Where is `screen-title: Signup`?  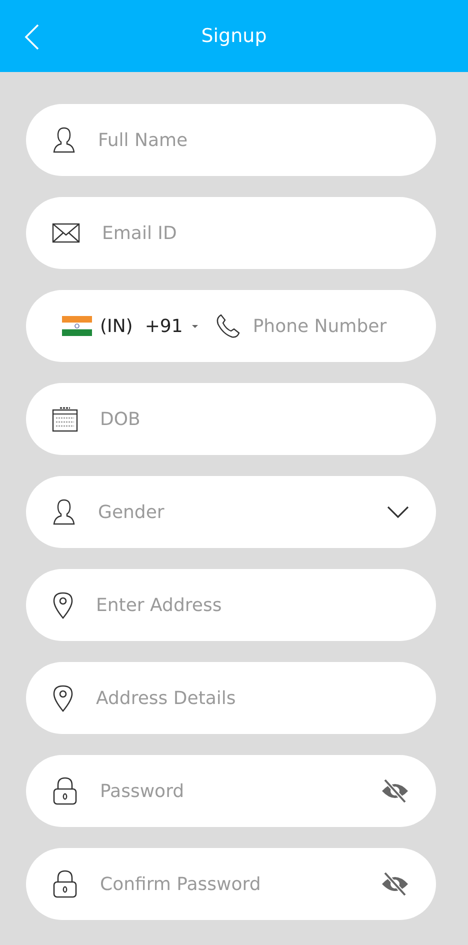 screen-title: Signup is located at coordinates (234, 36).